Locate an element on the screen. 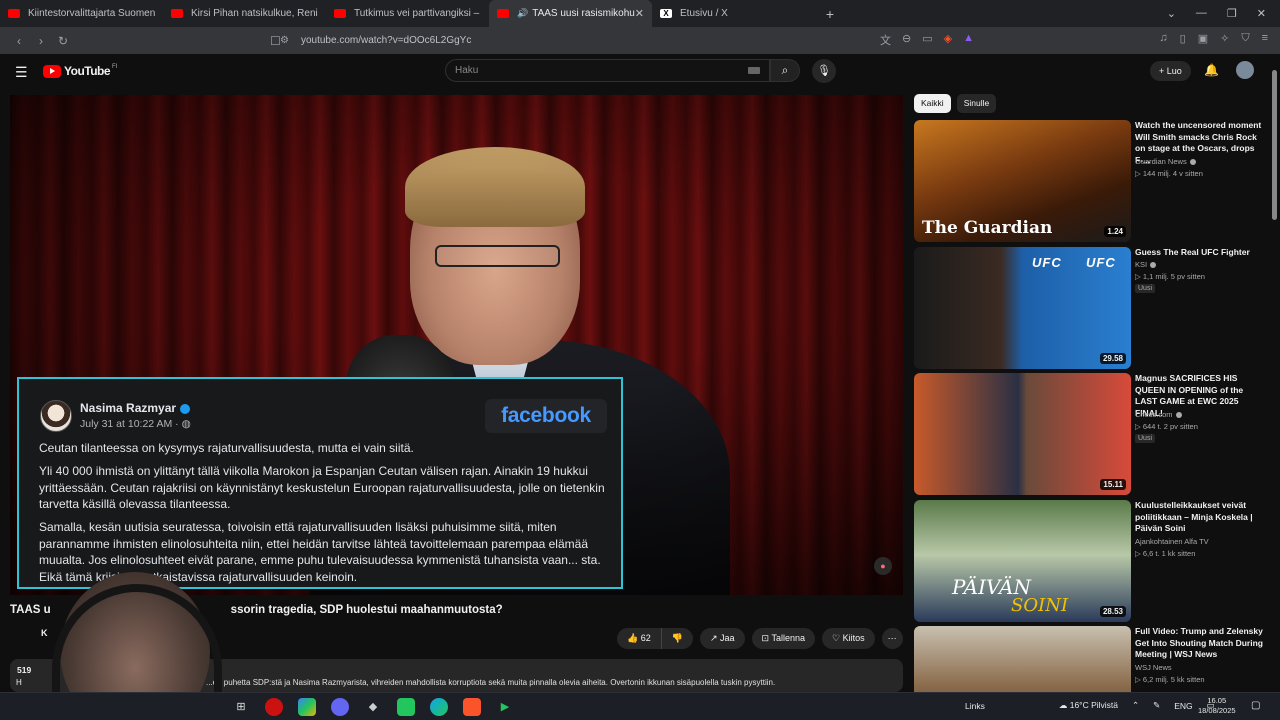  language-indicator: ENG is located at coordinates (1183, 706).